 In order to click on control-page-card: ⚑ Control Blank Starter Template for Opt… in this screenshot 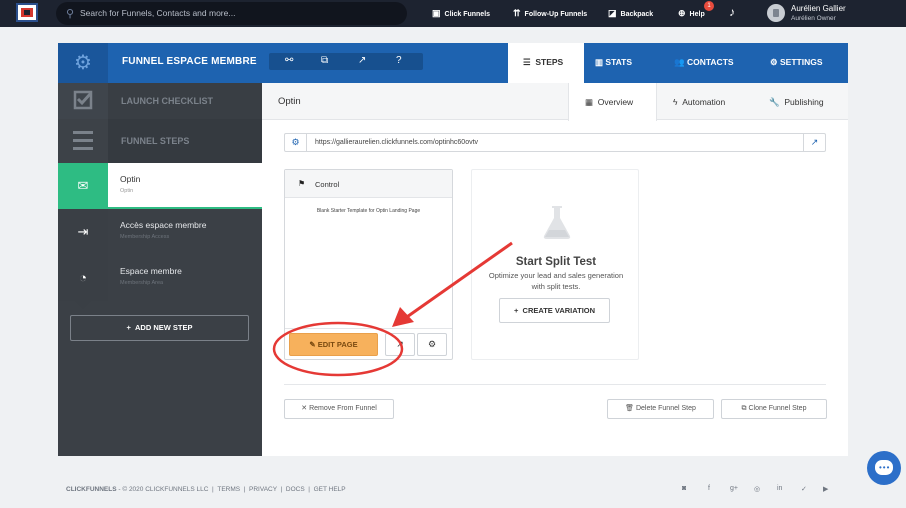, I will do `click(368, 264)`.